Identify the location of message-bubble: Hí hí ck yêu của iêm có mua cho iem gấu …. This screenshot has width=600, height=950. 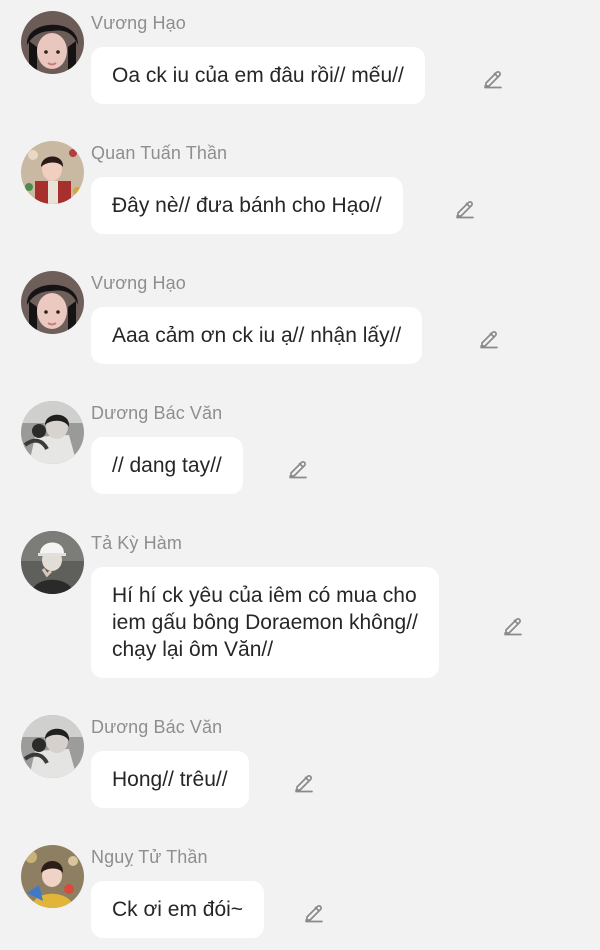
(265, 622).